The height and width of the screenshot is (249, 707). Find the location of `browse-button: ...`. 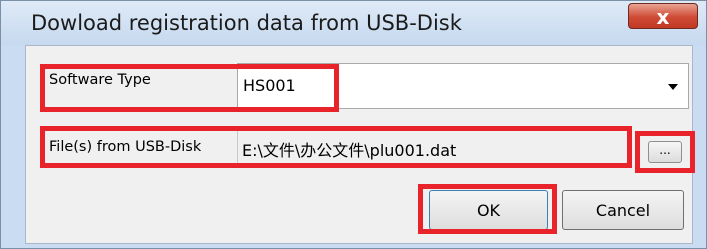

browse-button: ... is located at coordinates (665, 152).